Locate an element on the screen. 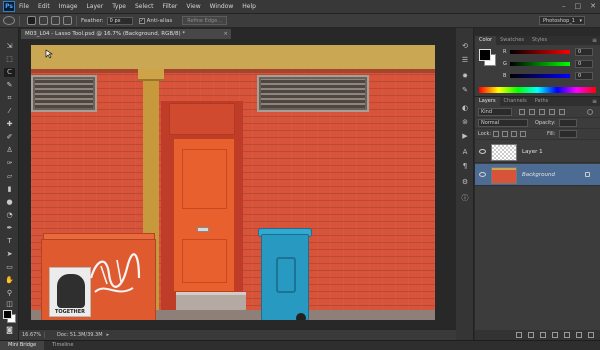 The width and height of the screenshot is (600, 350). shape-filter-icon is located at coordinates (552, 112).